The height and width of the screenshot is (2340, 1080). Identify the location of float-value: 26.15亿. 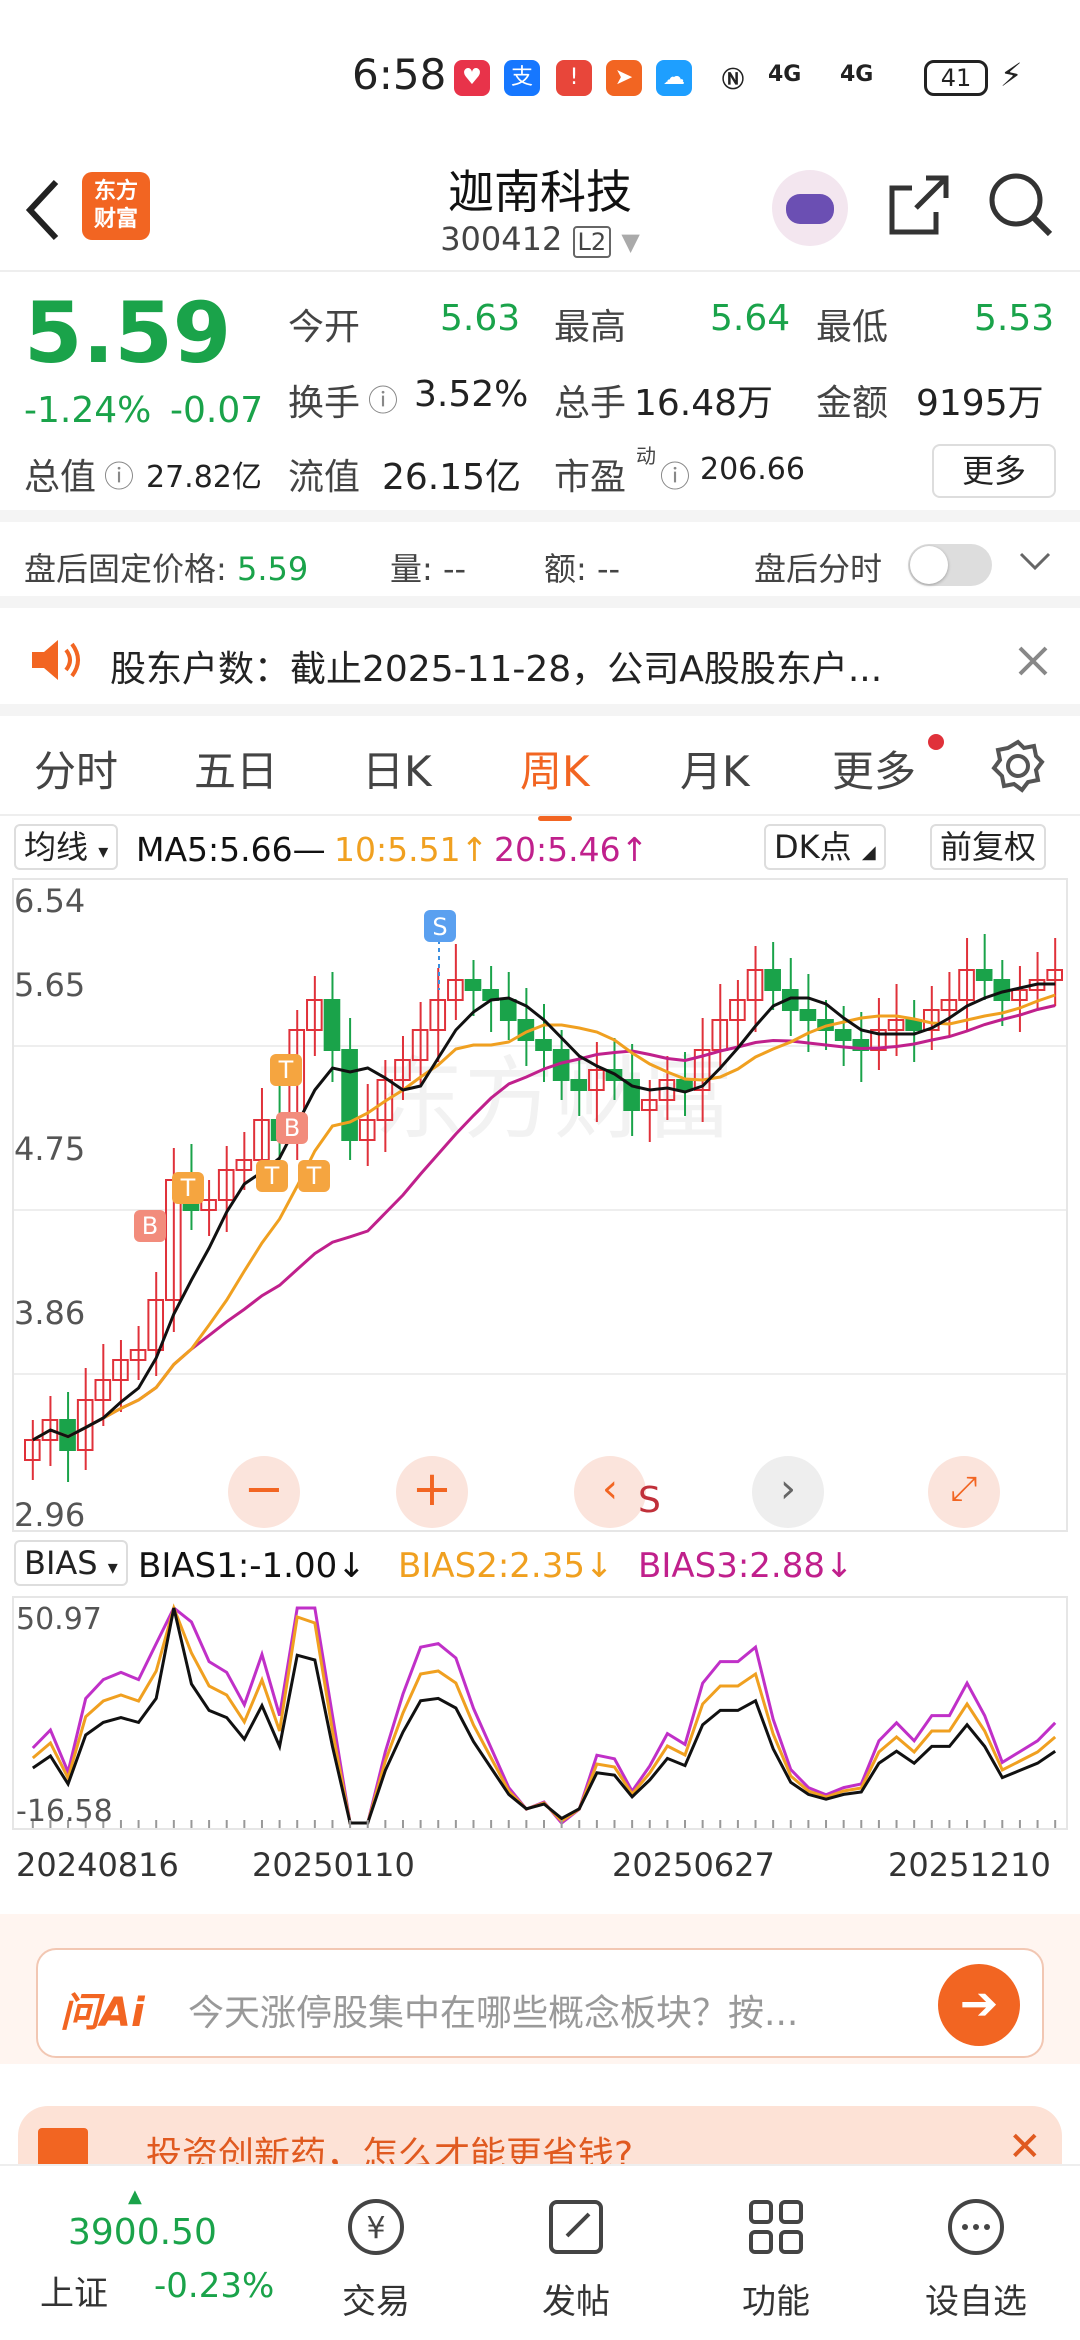
(452, 477).